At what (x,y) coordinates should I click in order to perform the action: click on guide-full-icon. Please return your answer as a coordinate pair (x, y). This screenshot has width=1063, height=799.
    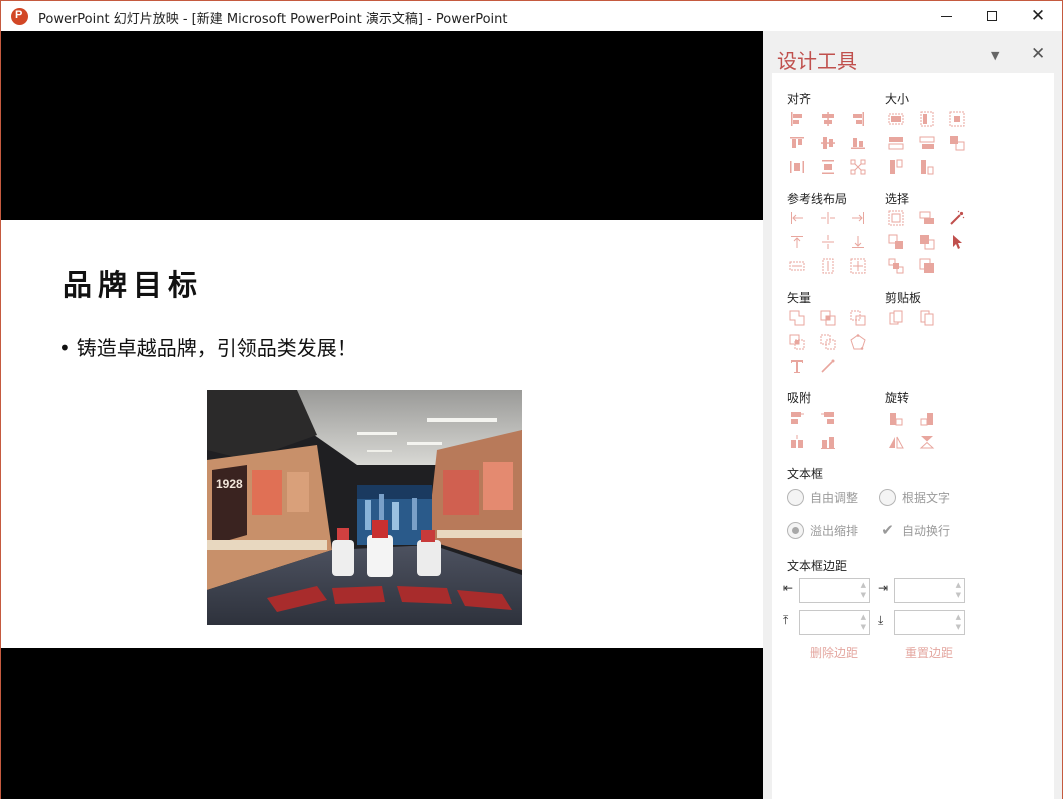
    Looking at the image, I should click on (858, 266).